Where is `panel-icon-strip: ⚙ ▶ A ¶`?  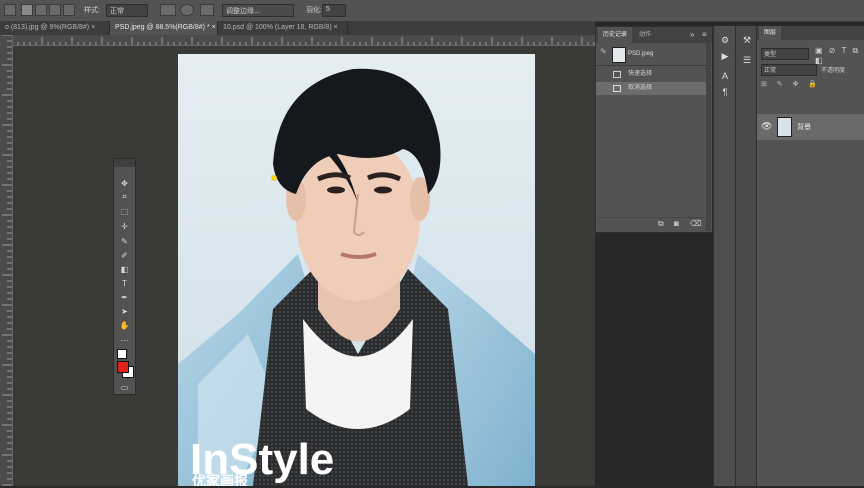 panel-icon-strip: ⚙ ▶ A ¶ is located at coordinates (724, 256).